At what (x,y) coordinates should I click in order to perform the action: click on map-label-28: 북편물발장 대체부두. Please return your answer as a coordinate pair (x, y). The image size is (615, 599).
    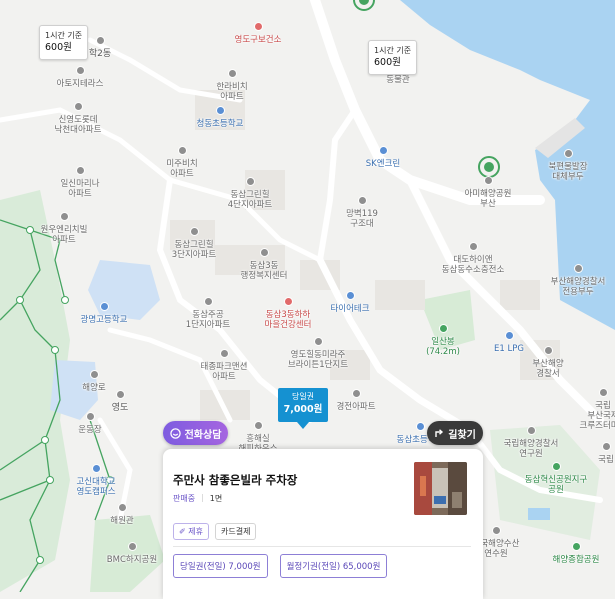
    Looking at the image, I should click on (568, 162).